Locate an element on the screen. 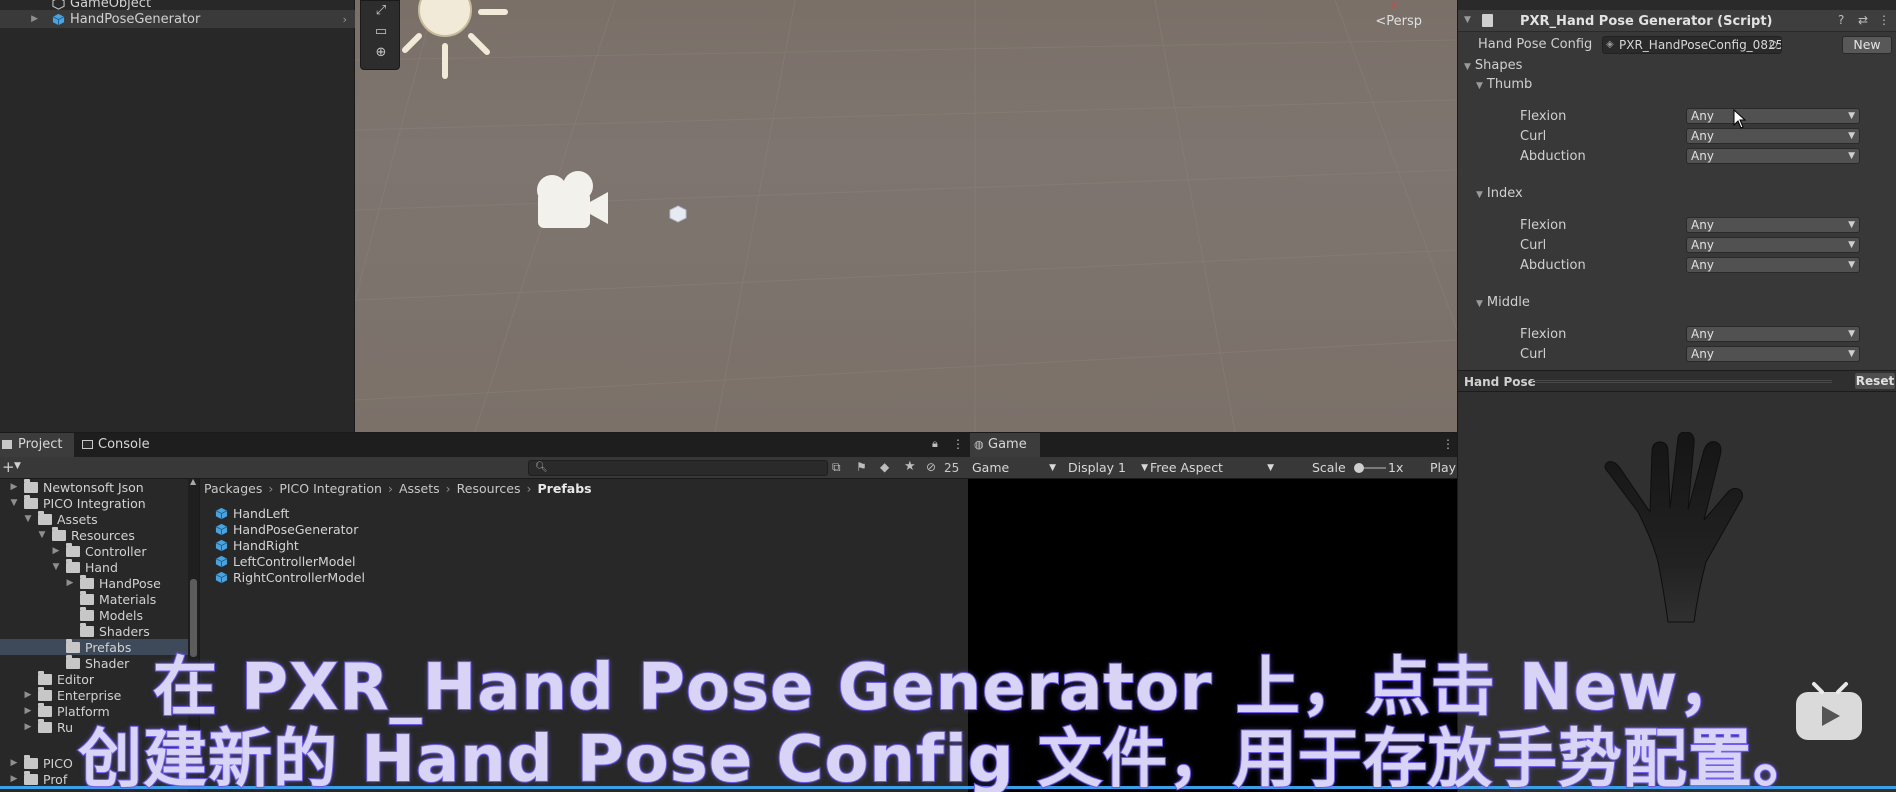  index-flexion-dropdown: Any ▼ is located at coordinates (1773, 225).